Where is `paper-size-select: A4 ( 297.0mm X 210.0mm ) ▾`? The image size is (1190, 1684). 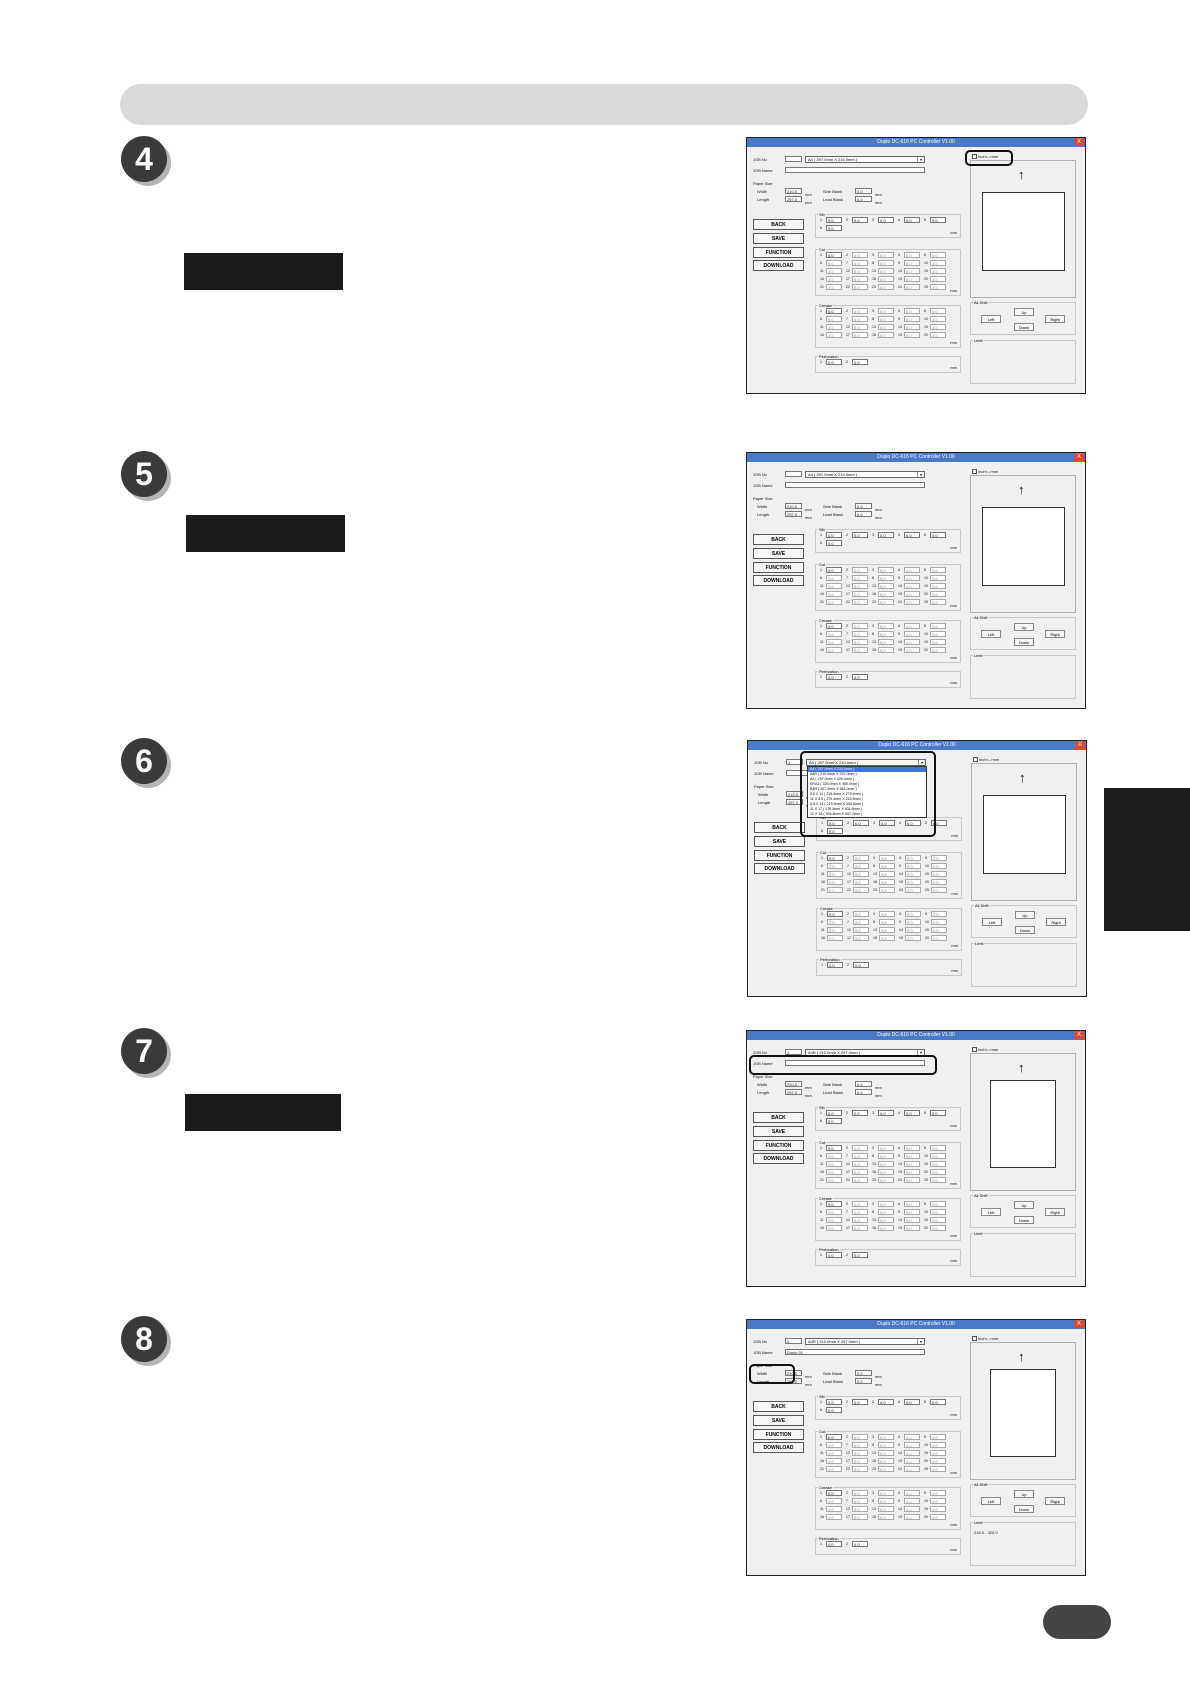 paper-size-select: A4 ( 297.0mm X 210.0mm ) ▾ is located at coordinates (865, 474).